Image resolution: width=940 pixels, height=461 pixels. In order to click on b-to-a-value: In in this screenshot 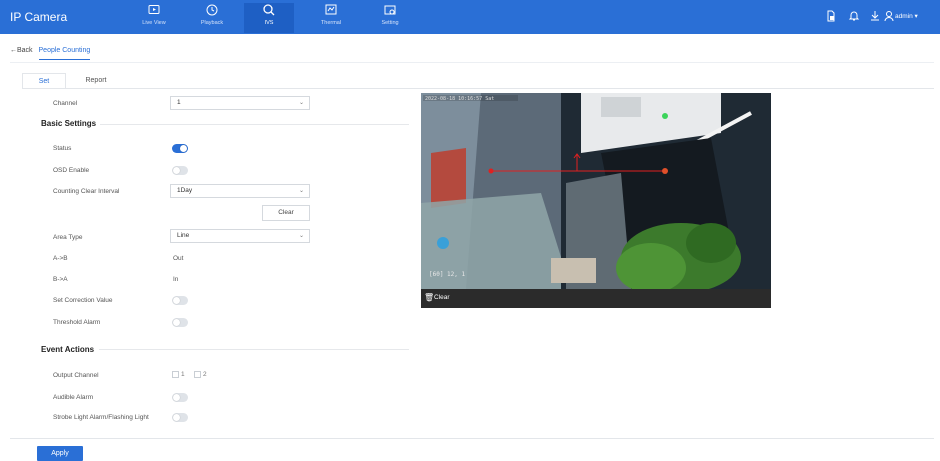, I will do `click(176, 279)`.